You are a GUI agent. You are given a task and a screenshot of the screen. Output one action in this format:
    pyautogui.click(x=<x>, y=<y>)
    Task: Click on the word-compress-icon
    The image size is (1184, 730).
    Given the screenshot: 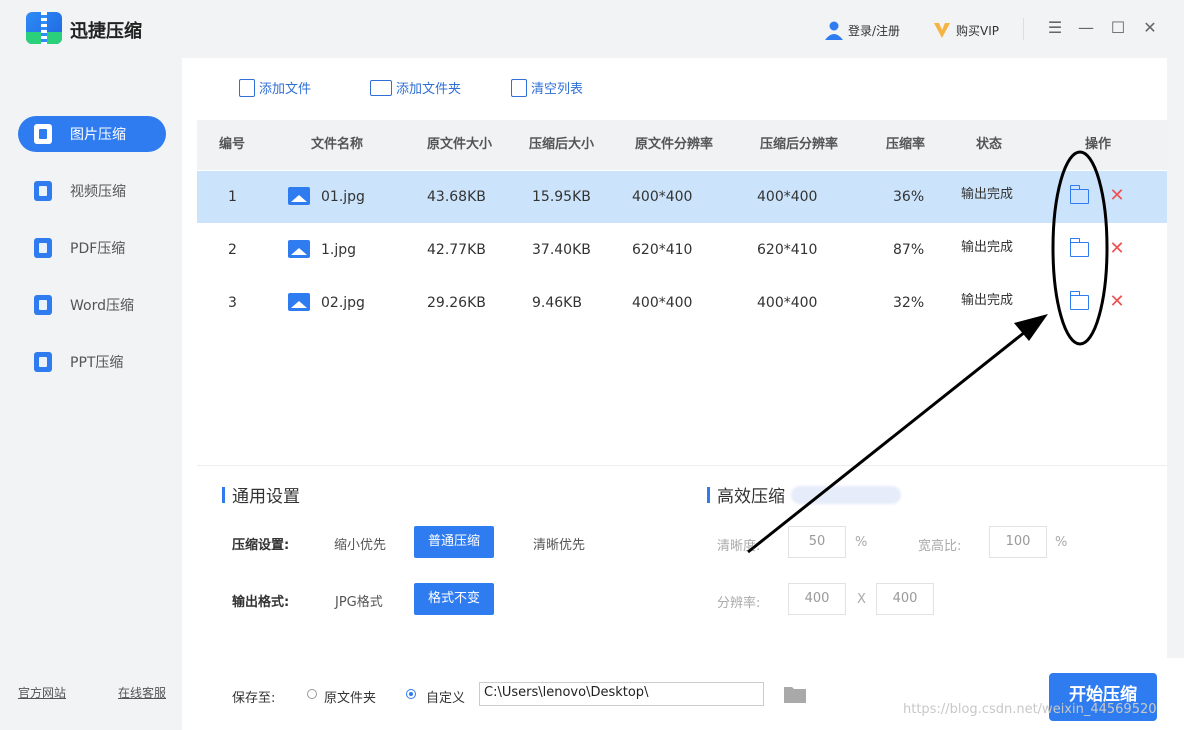 What is the action you would take?
    pyautogui.click(x=43, y=305)
    